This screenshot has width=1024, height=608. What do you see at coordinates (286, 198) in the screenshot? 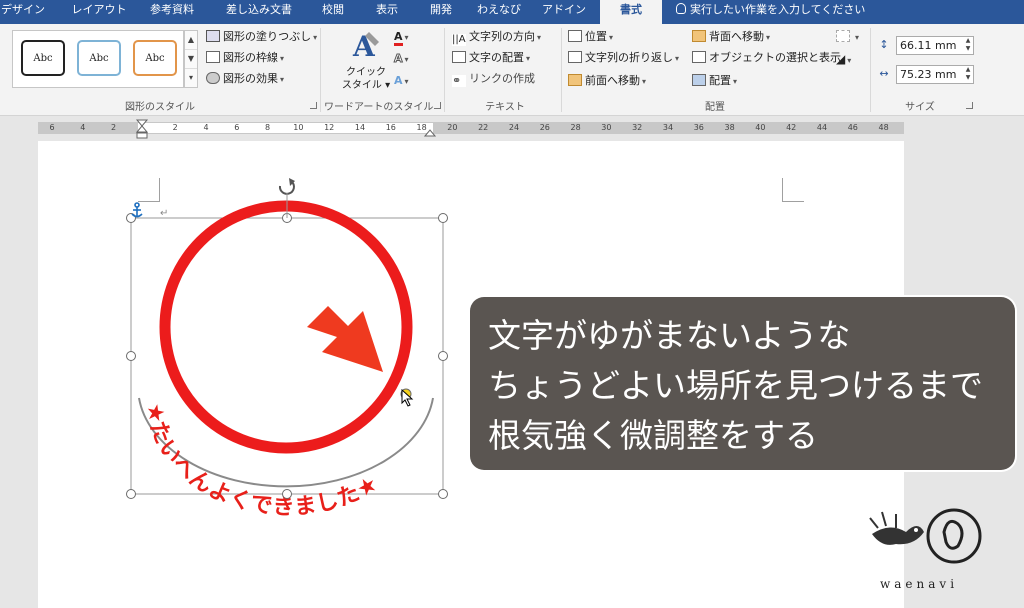
I see `rotate-handle-icon` at bounding box center [286, 198].